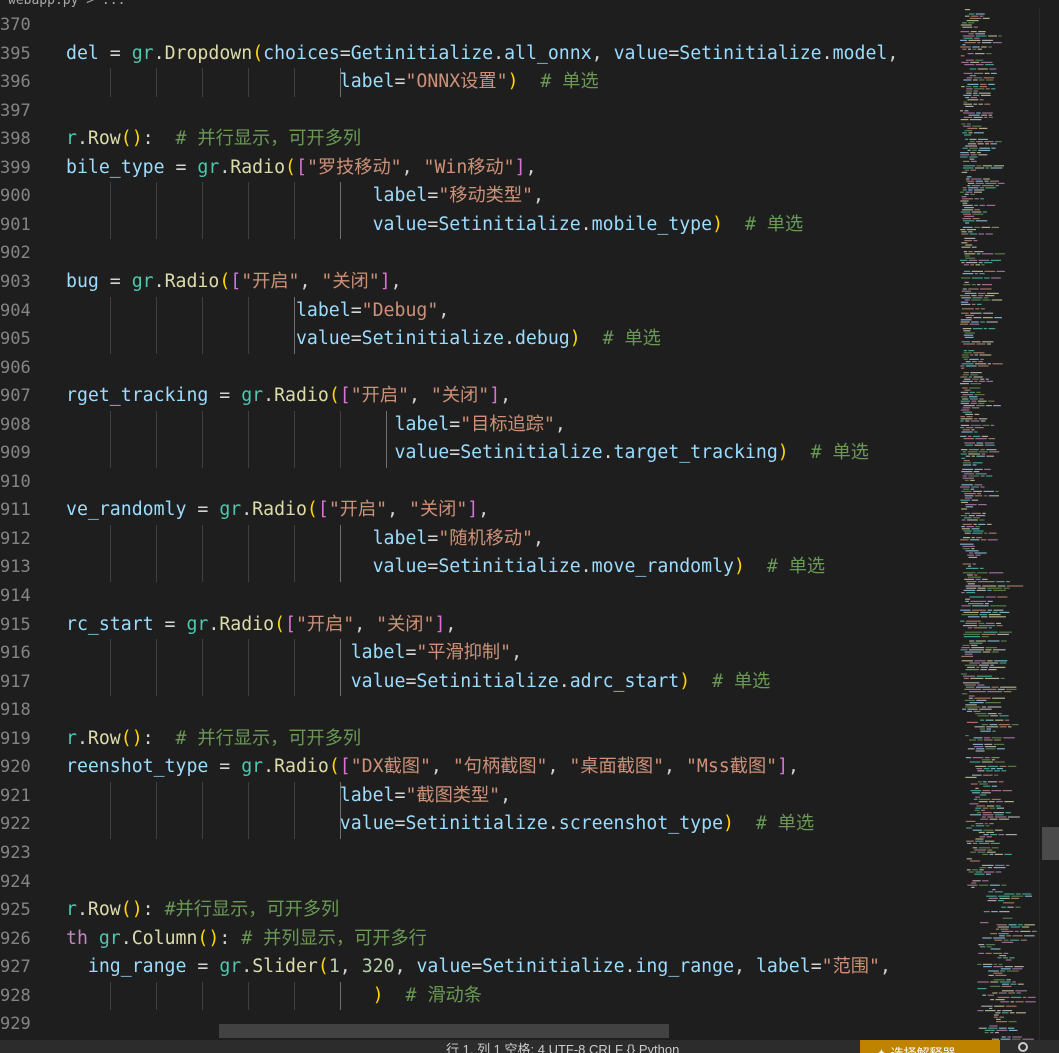 The height and width of the screenshot is (1053, 1059). Describe the element at coordinates (475, 596) in the screenshot. I see `code-line: 914` at that location.